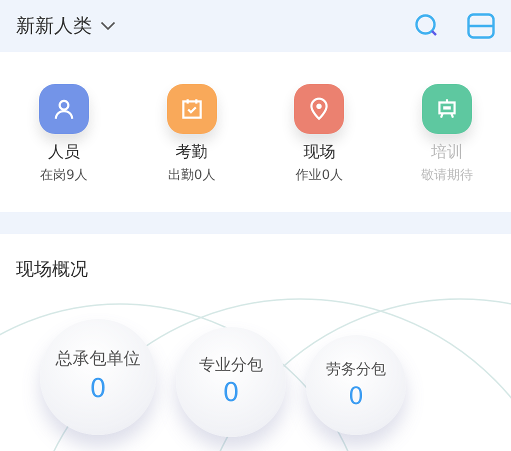 This screenshot has width=511, height=451. What do you see at coordinates (231, 365) in the screenshot?
I see `stat-label: 专业分包` at bounding box center [231, 365].